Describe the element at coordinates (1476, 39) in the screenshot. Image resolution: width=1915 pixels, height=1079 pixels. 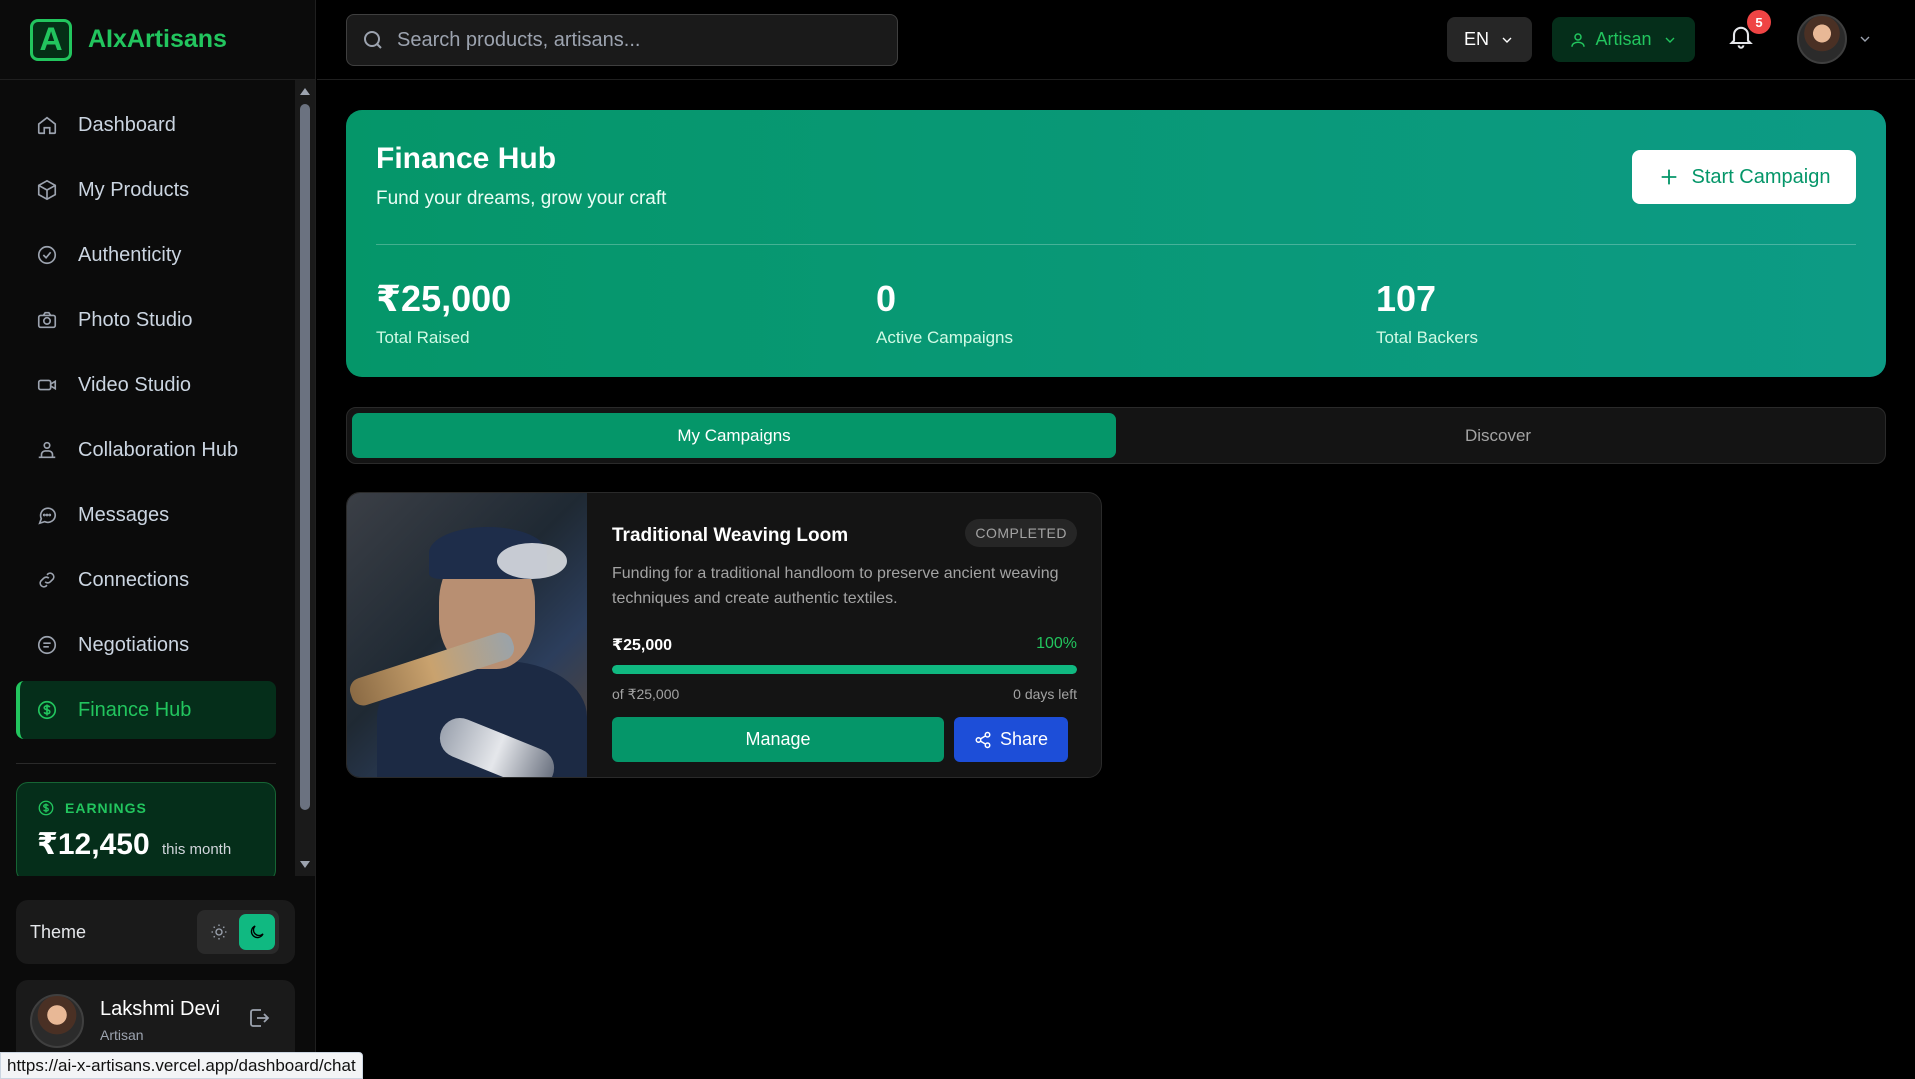
I see `language-value: EN` at that location.